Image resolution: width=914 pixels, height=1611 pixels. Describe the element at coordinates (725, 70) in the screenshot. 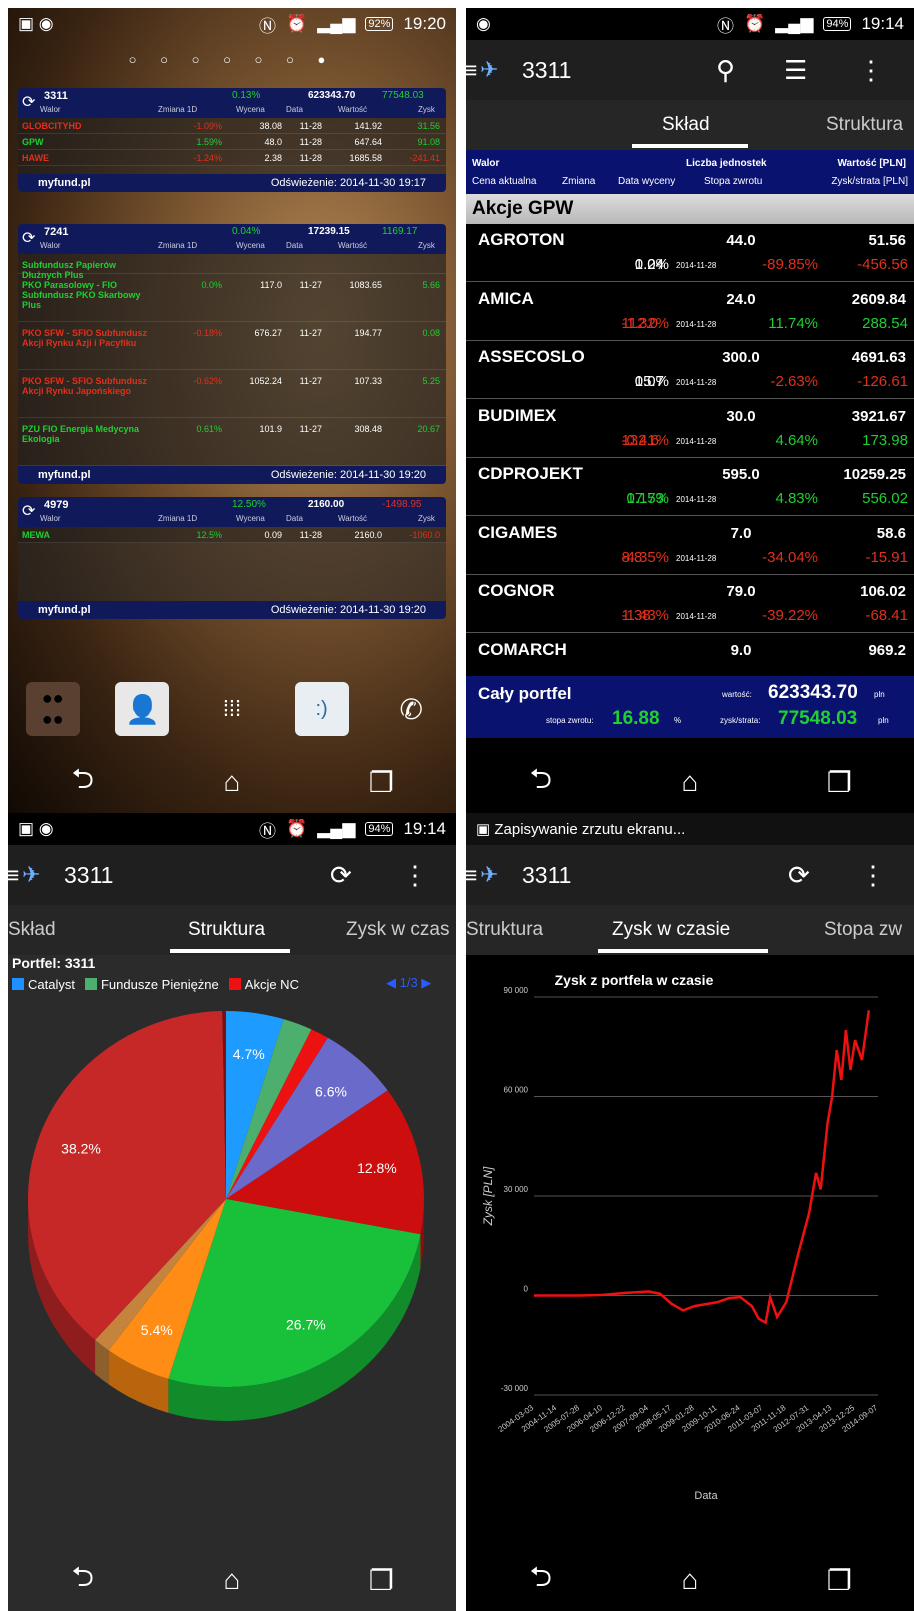

I see `search-icon: ⚲` at that location.